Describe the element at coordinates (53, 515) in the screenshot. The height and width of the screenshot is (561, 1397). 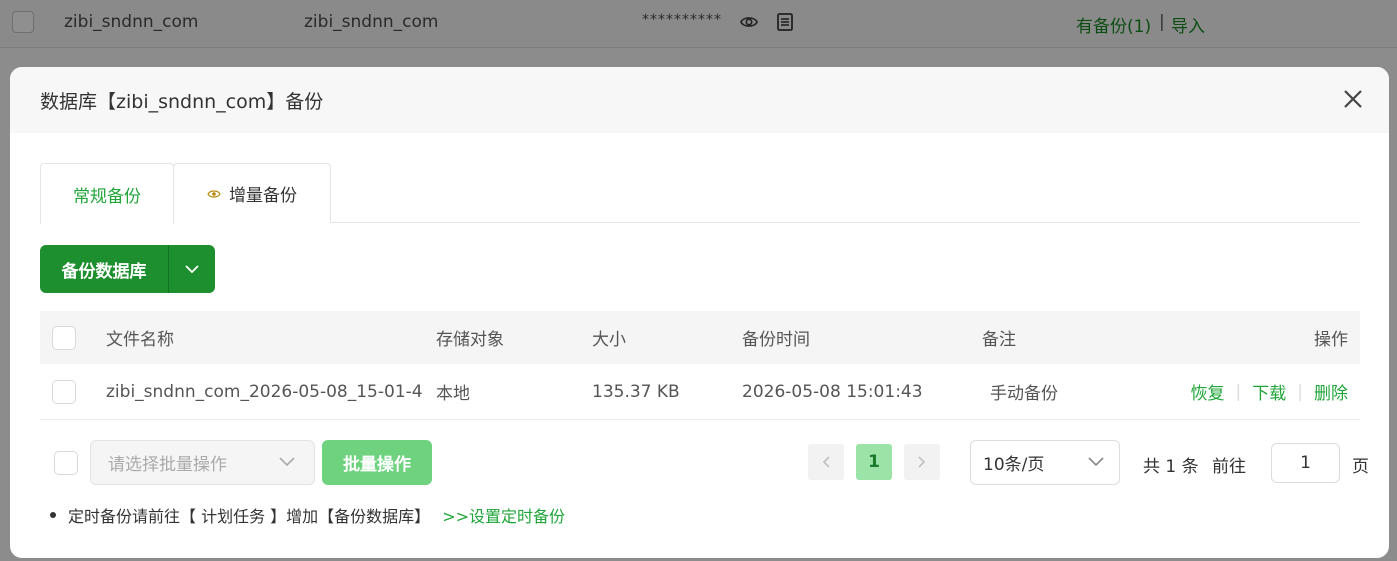
I see `bullet-dot` at that location.